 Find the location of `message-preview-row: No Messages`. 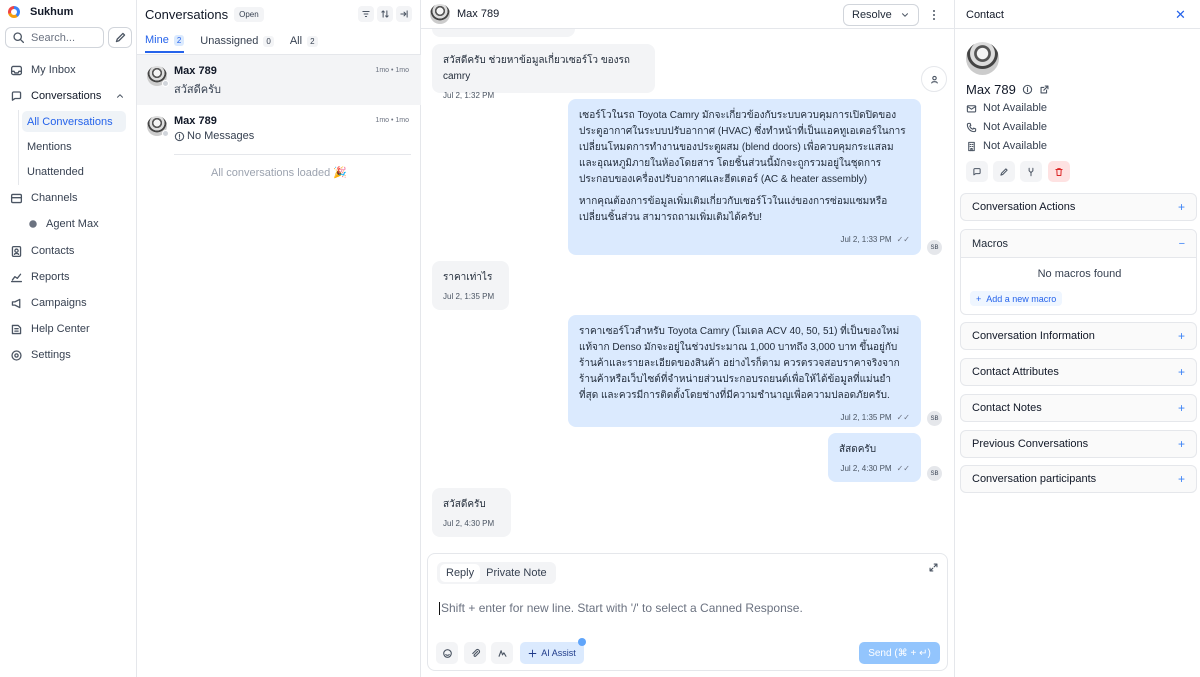

message-preview-row: No Messages is located at coordinates (214, 136).